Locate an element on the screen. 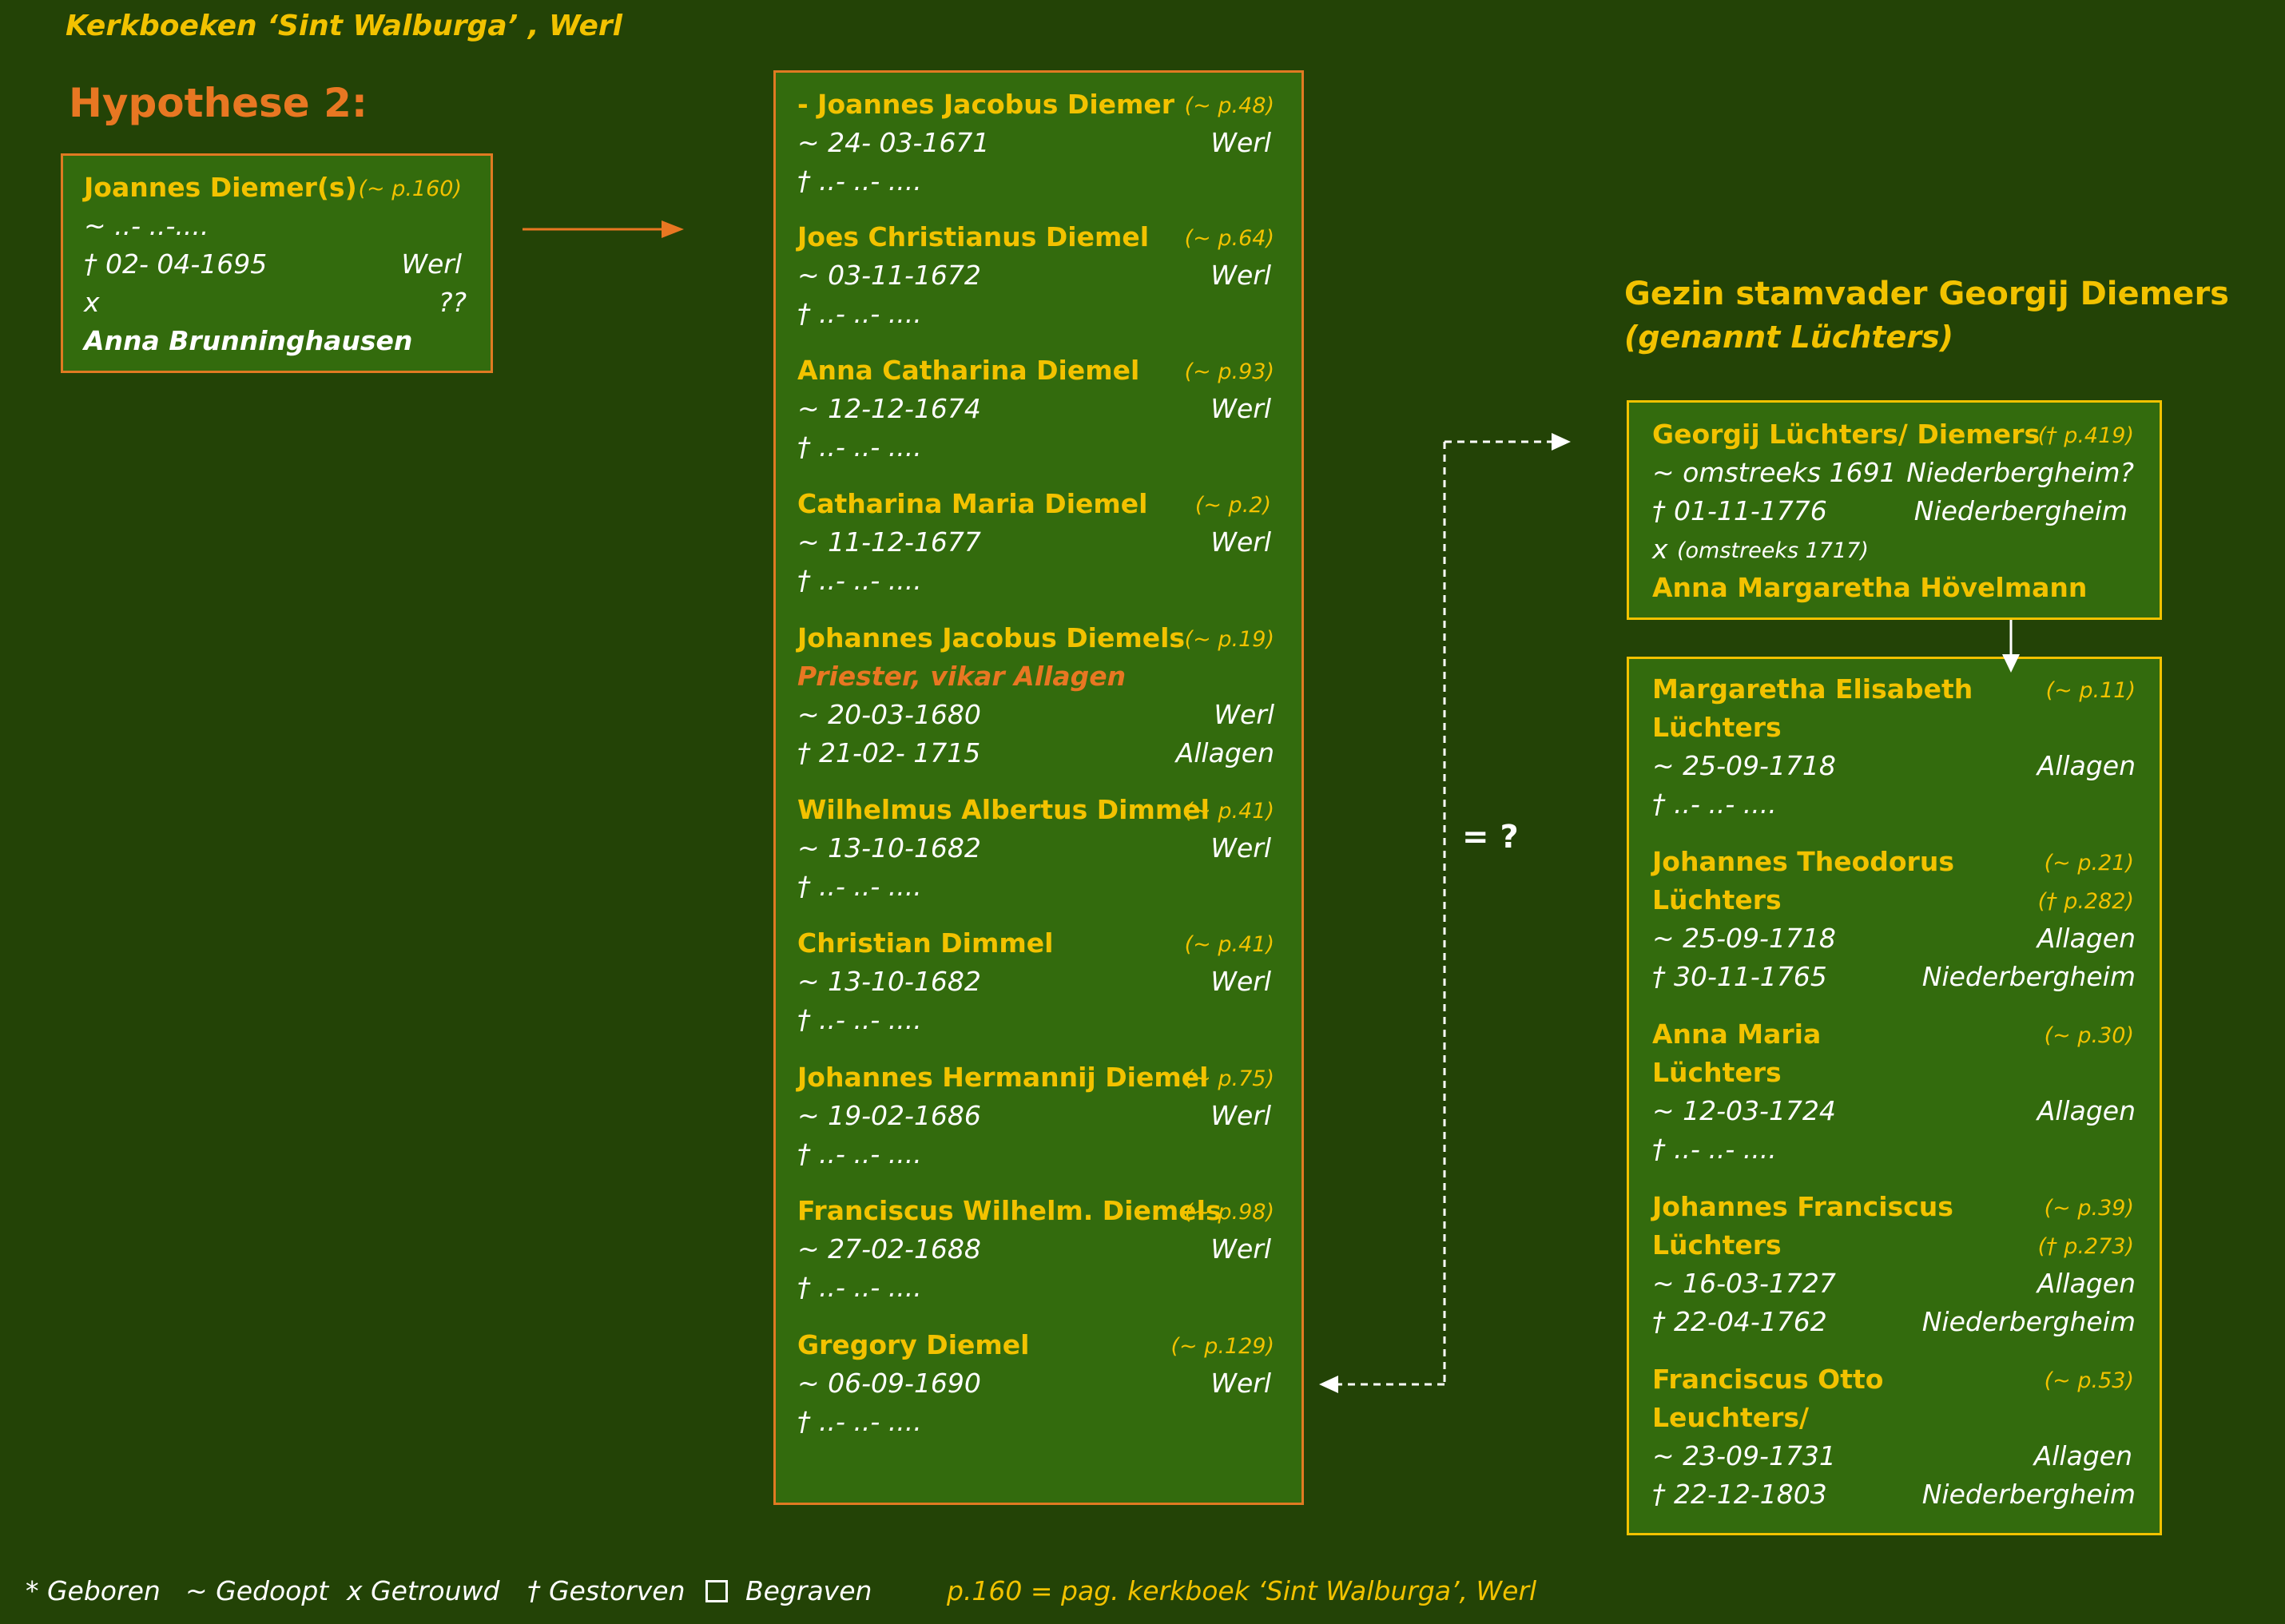 The width and height of the screenshot is (2285, 1624). legend-married: x Getrouwd is located at coordinates (423, 1590).